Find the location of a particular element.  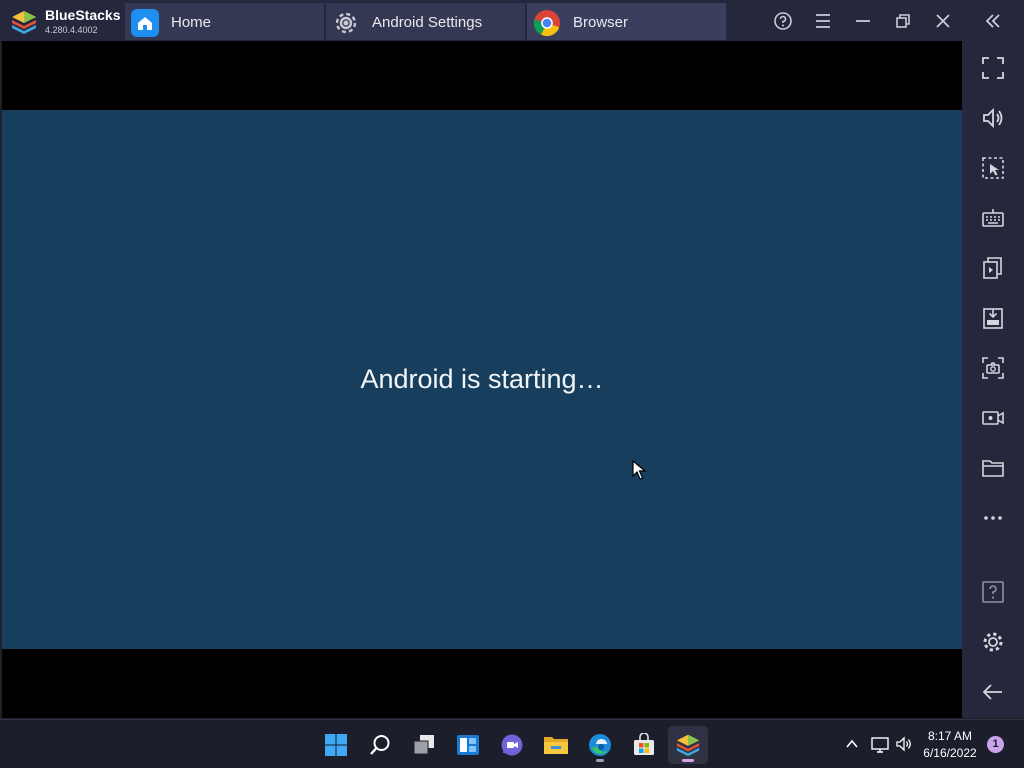

menu-button is located at coordinates (823, 21).